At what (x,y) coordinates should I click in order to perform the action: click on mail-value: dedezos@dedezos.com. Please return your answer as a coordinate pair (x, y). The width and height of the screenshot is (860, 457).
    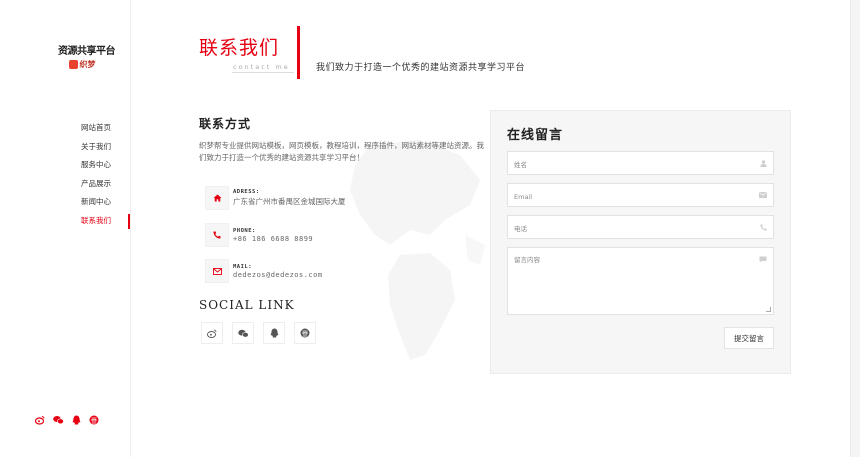
    Looking at the image, I should click on (278, 275).